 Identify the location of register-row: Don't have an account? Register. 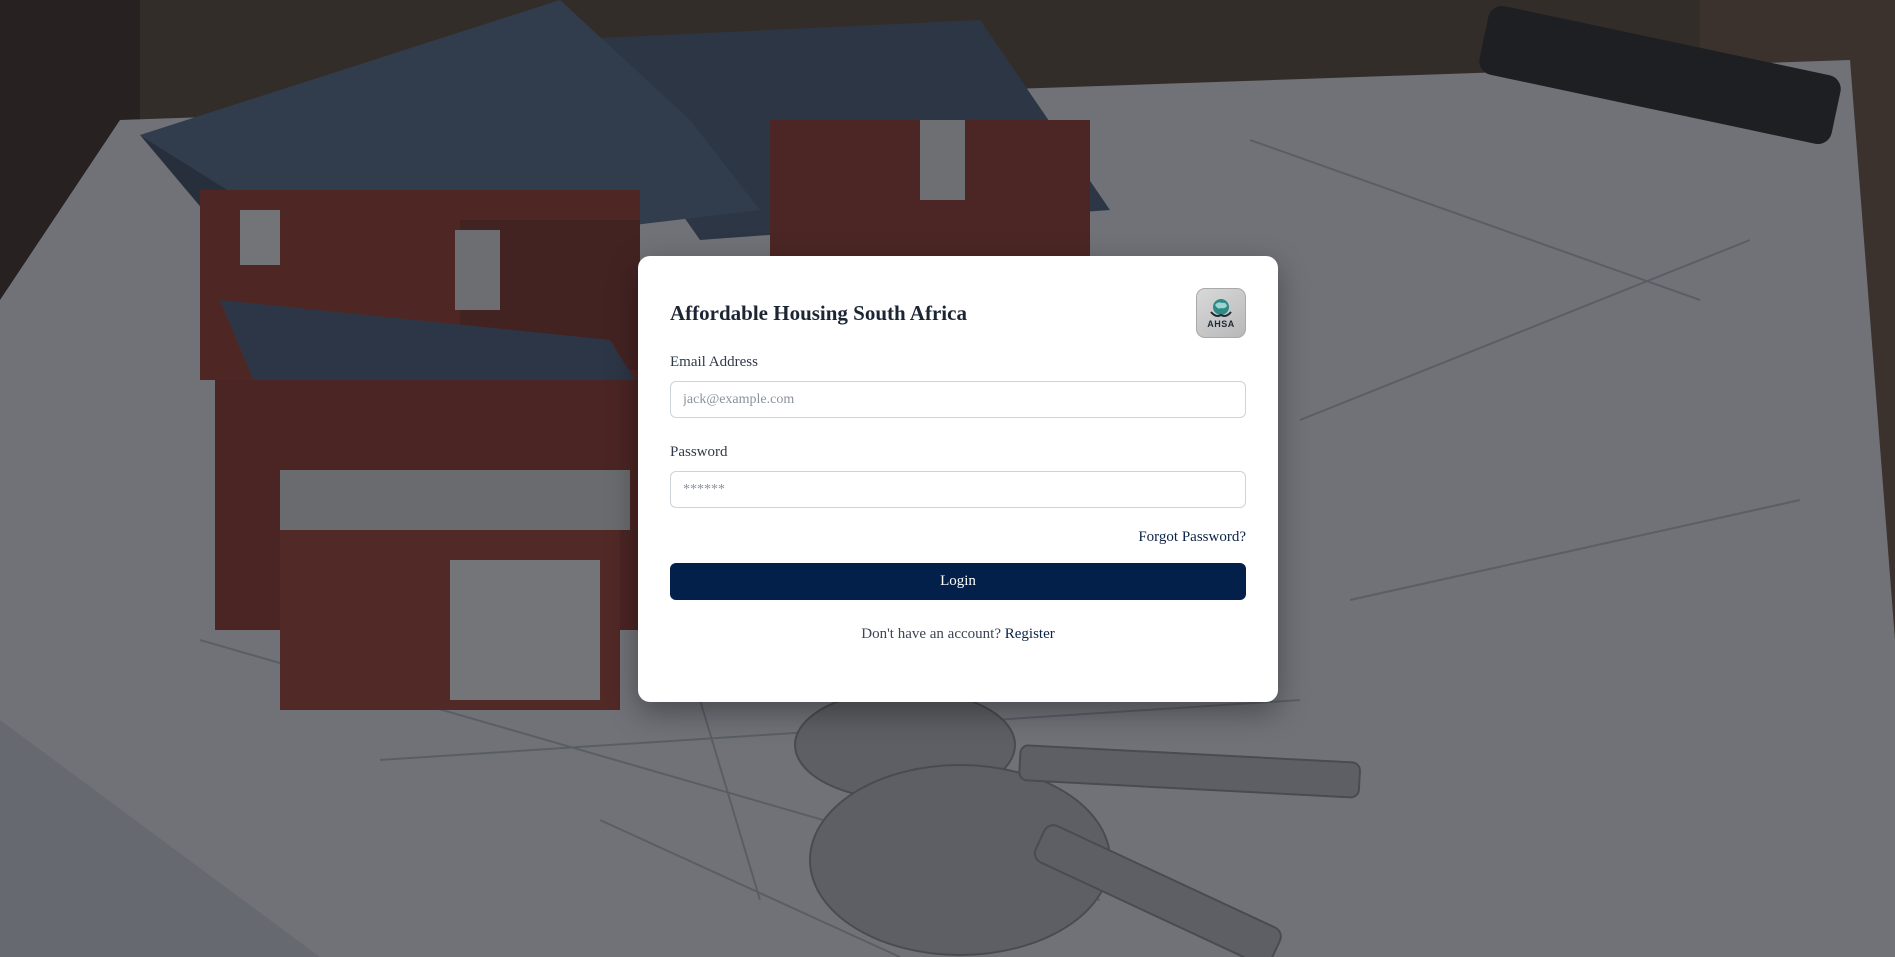
(958, 634).